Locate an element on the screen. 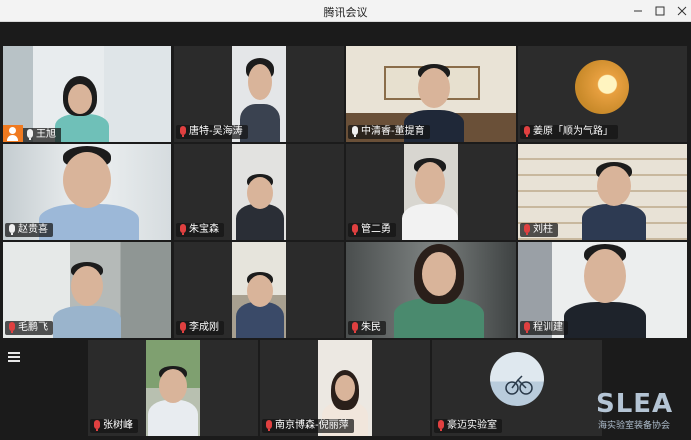 Image resolution: width=691 pixels, height=440 pixels. participant-name: 毛鹏飞 is located at coordinates (33, 327).